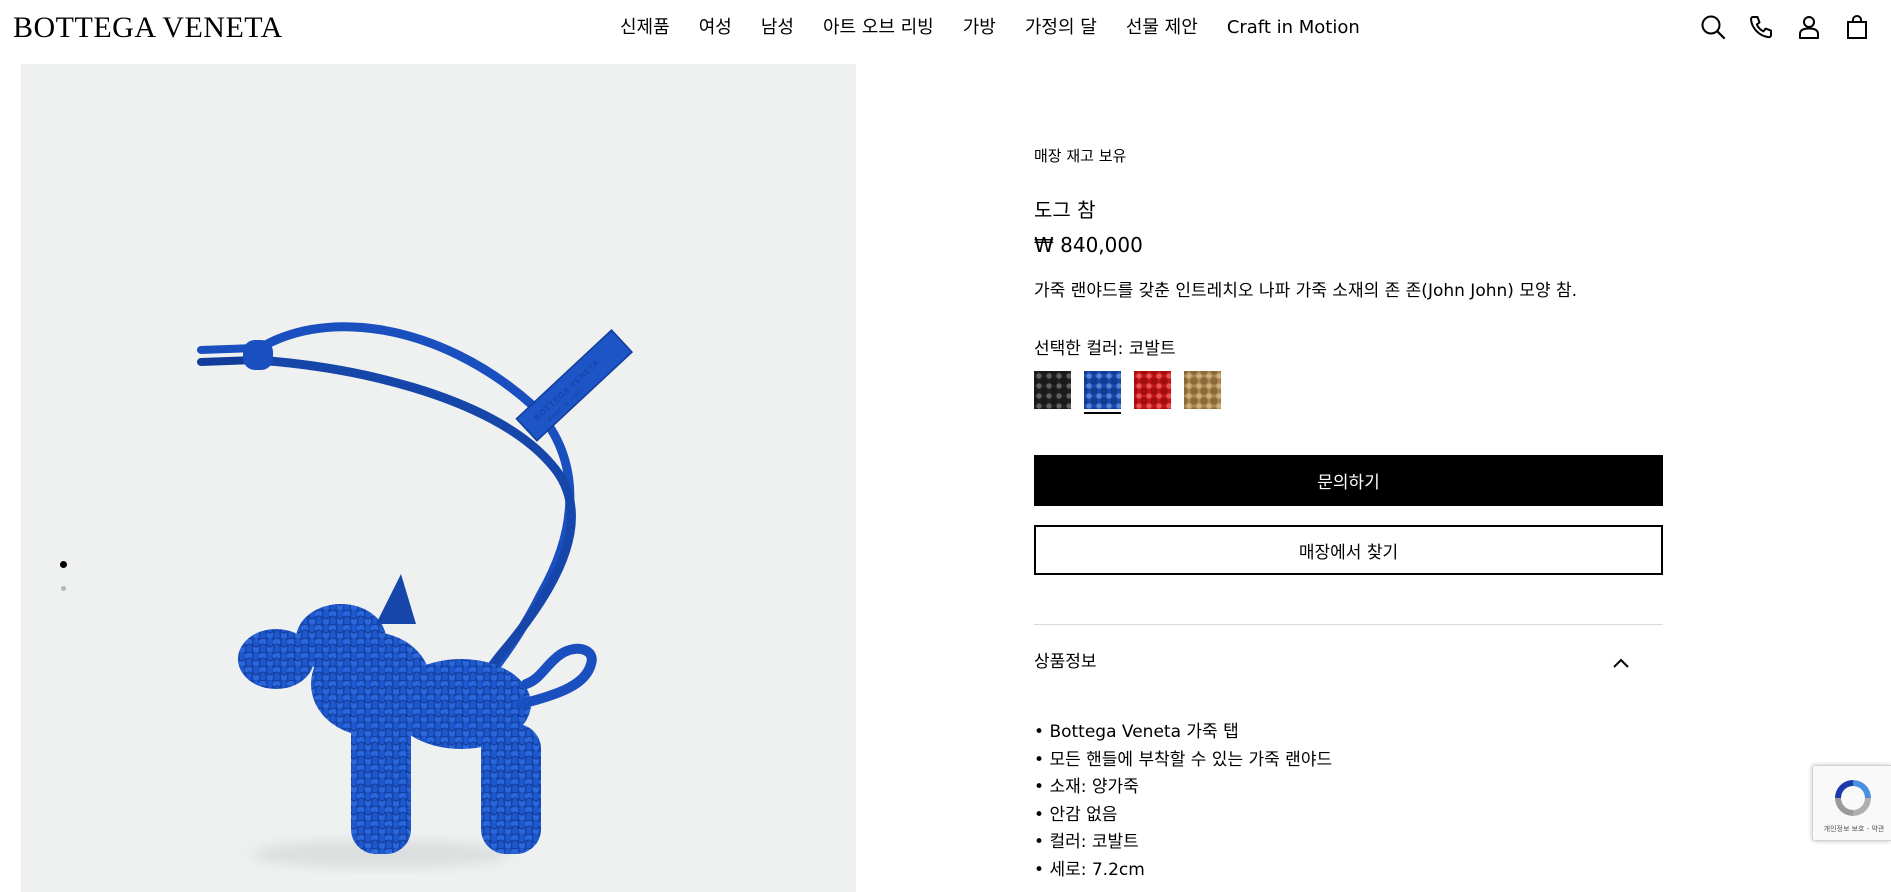 This screenshot has height=892, width=1891. I want to click on gallery-dot, so click(63, 588).